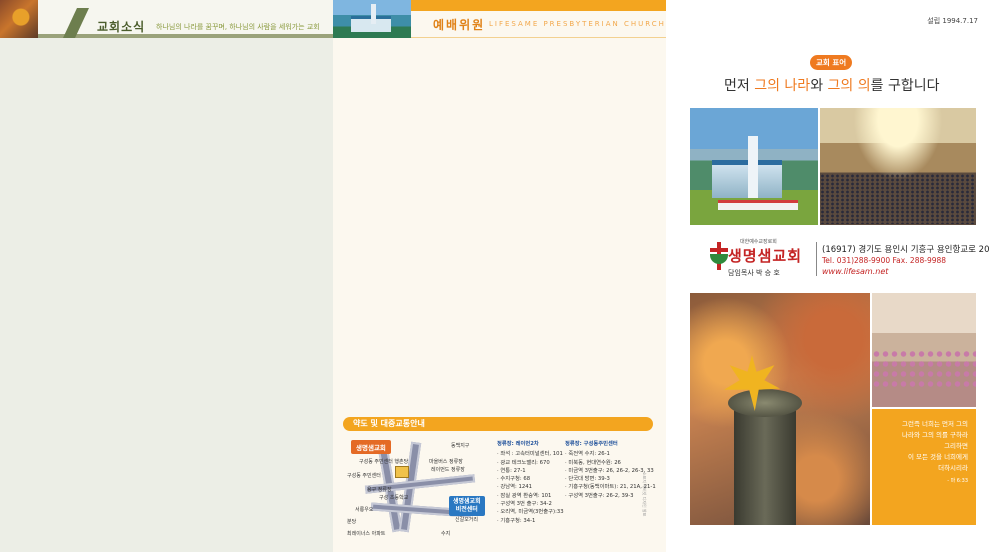  What do you see at coordinates (523, 462) in the screenshot?
I see `bus-route: · 광교 테크노밸리: 670` at bounding box center [523, 462].